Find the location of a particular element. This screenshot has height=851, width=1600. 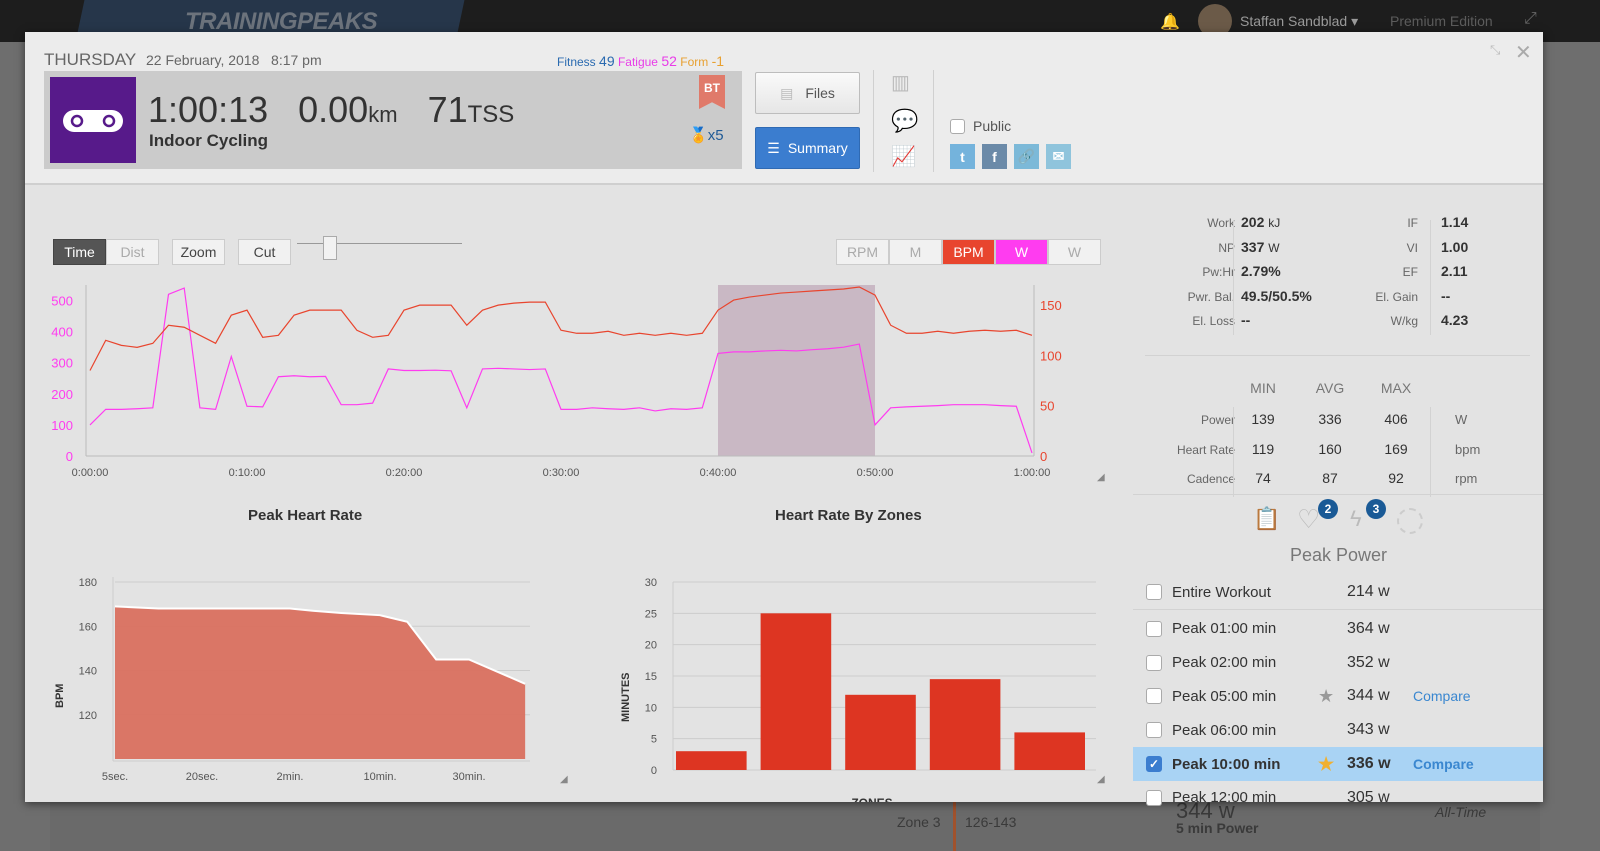

x-tick-label: 0:20:00 is located at coordinates (404, 473).